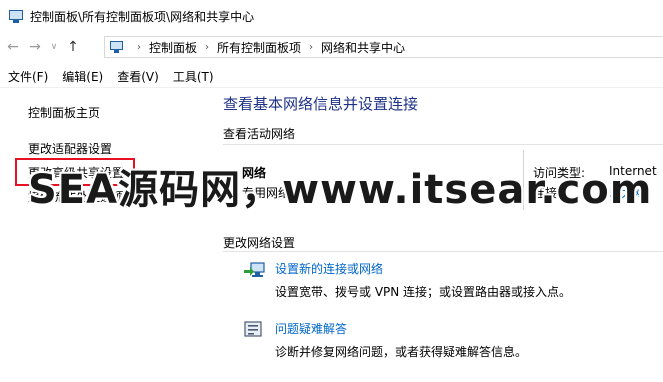 This screenshot has height=382, width=663. I want to click on page-title: 查看基本网络信息并设置连接, so click(321, 104).